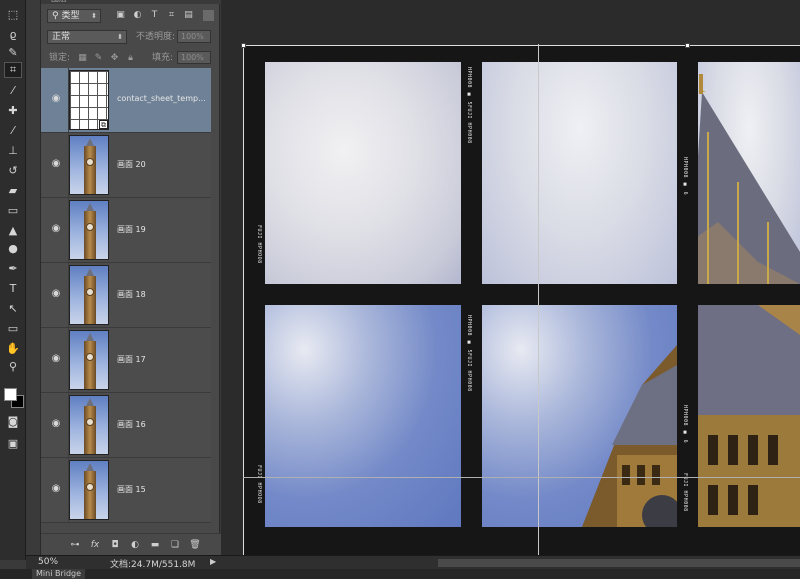  Describe the element at coordinates (619, 563) in the screenshot. I see `horizontal-scrollbar` at that location.